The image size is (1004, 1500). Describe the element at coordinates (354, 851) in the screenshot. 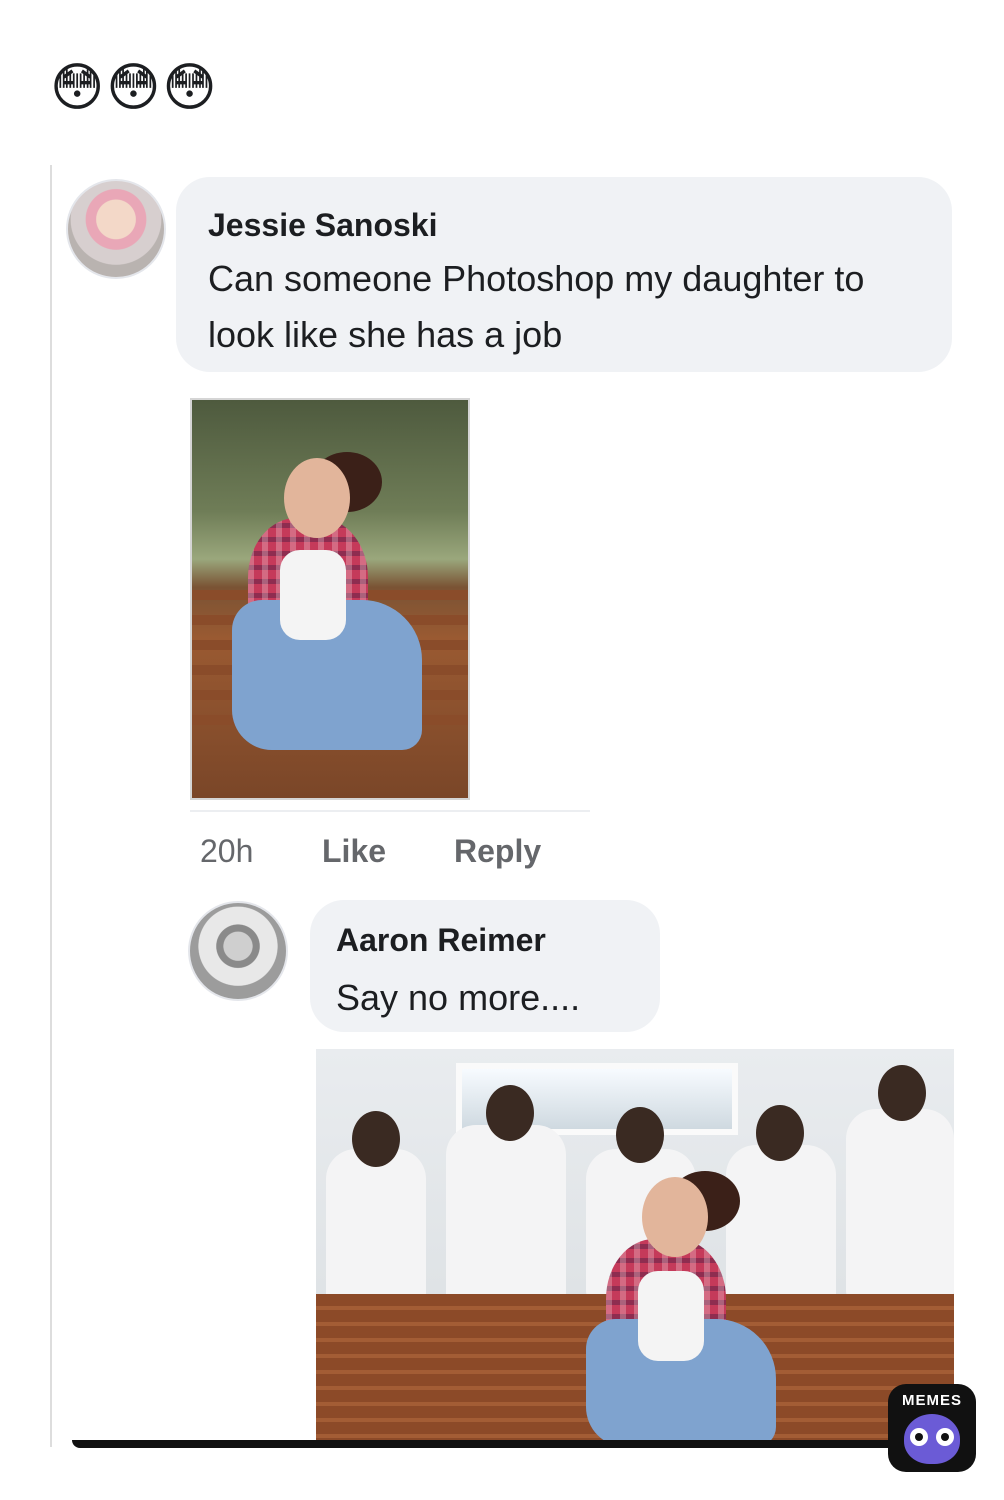

I see `like-button: Like` at that location.